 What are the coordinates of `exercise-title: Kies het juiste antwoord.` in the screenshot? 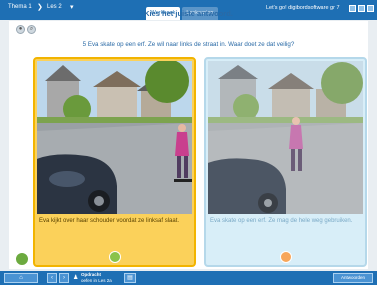 It's located at (188, 13).